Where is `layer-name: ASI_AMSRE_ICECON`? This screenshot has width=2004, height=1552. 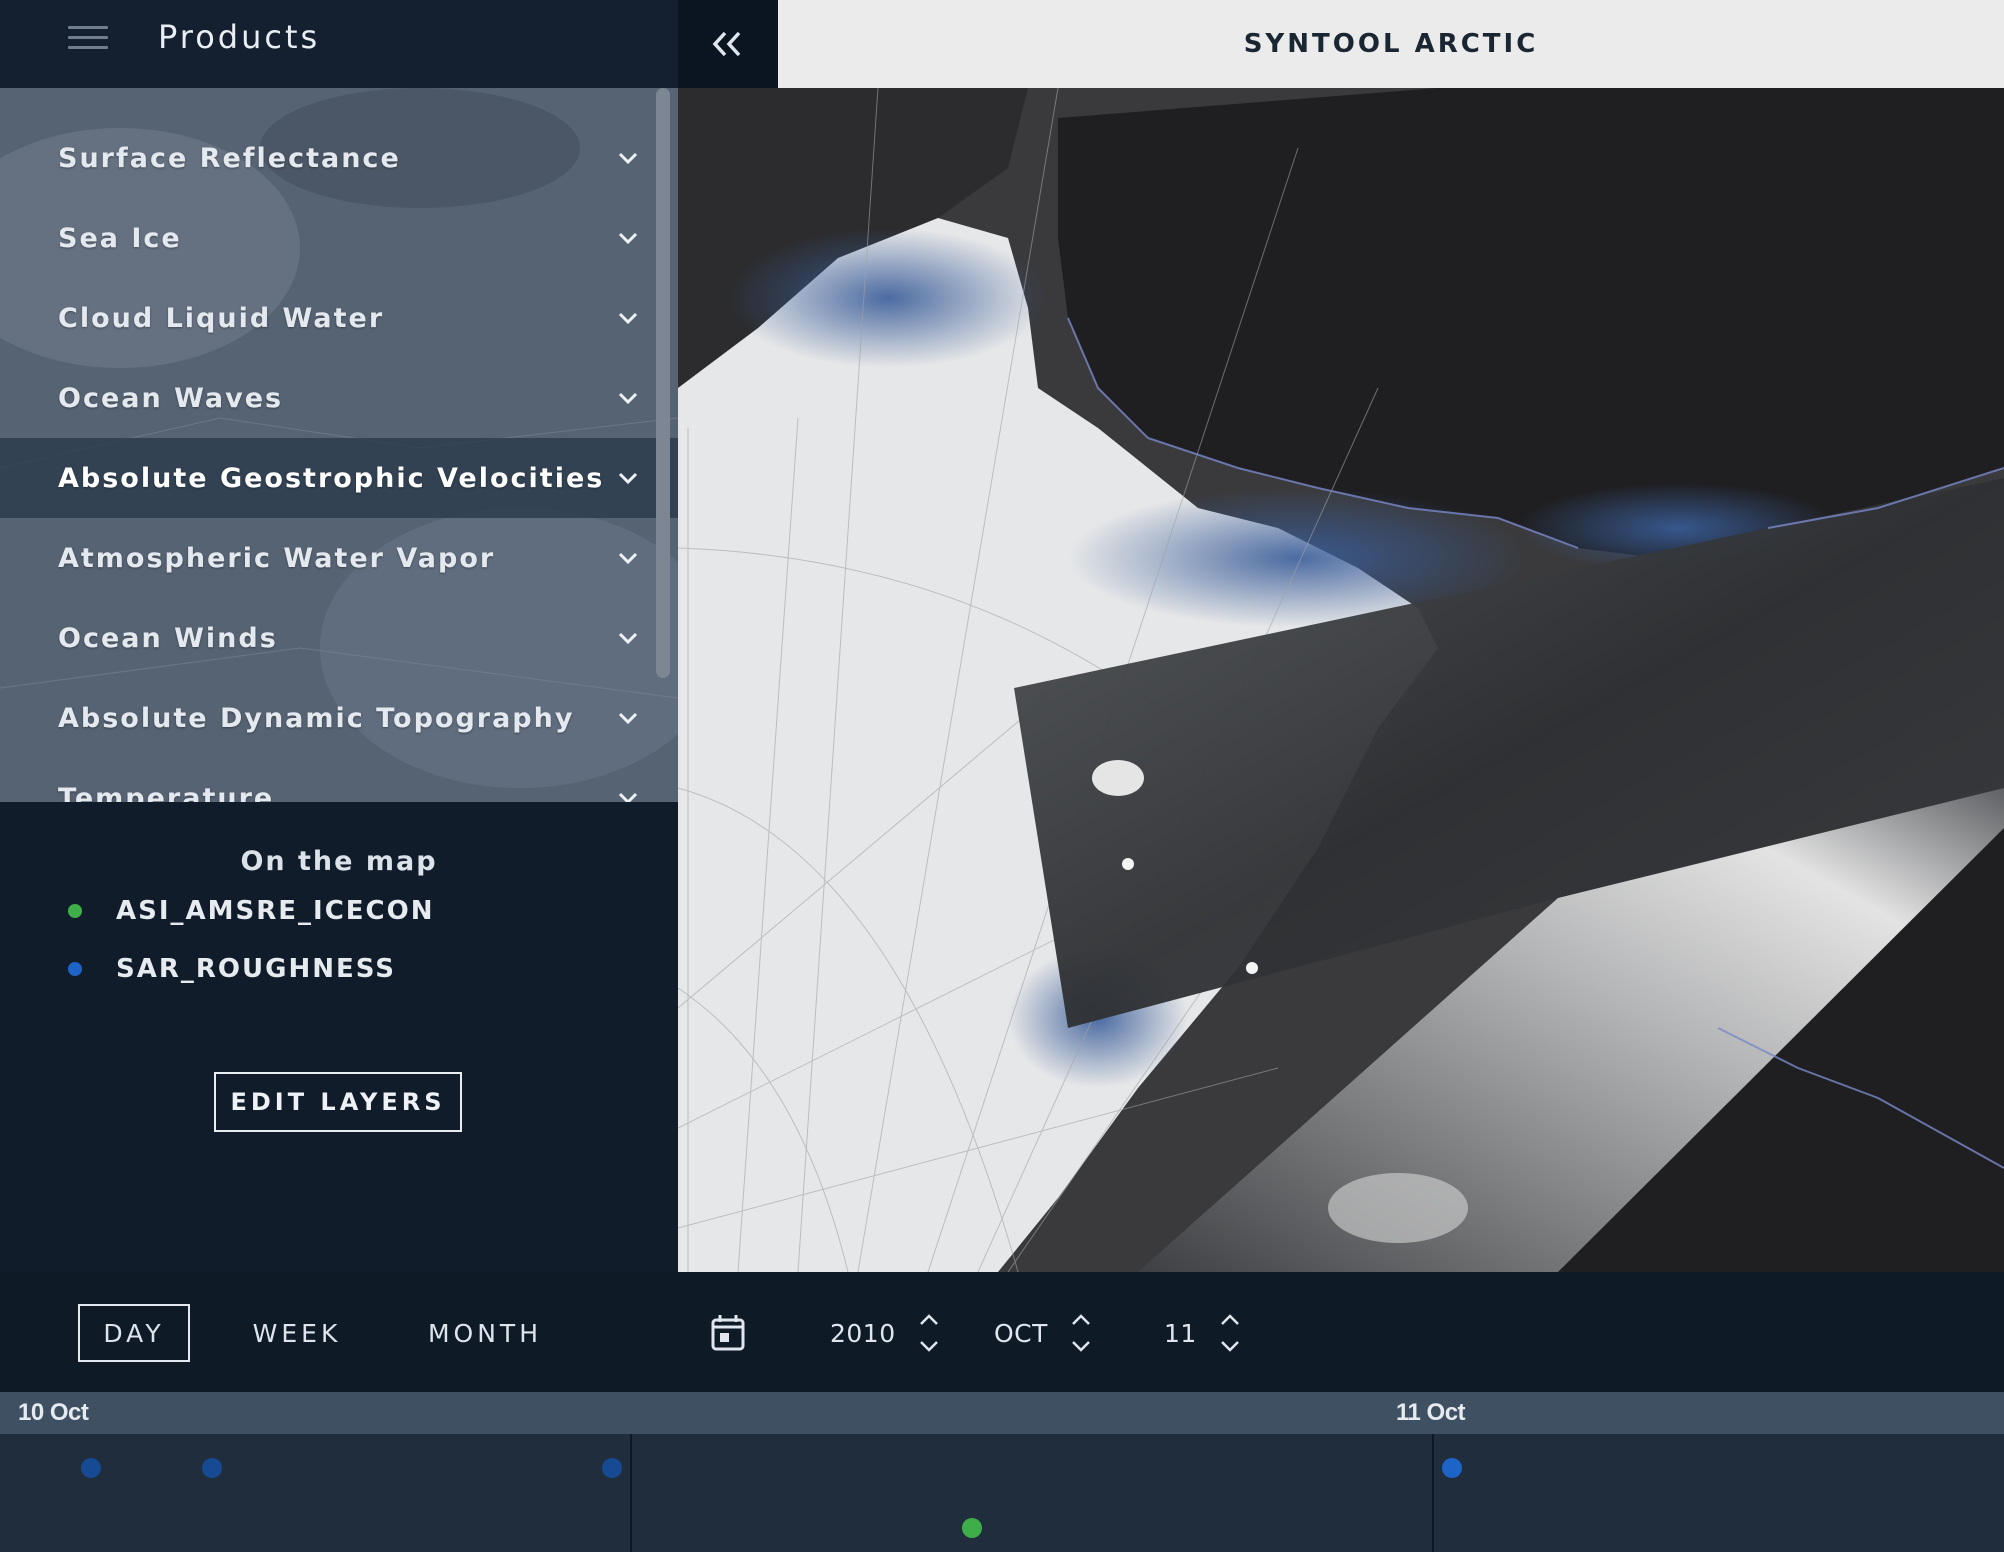 layer-name: ASI_AMSRE_ICECON is located at coordinates (275, 911).